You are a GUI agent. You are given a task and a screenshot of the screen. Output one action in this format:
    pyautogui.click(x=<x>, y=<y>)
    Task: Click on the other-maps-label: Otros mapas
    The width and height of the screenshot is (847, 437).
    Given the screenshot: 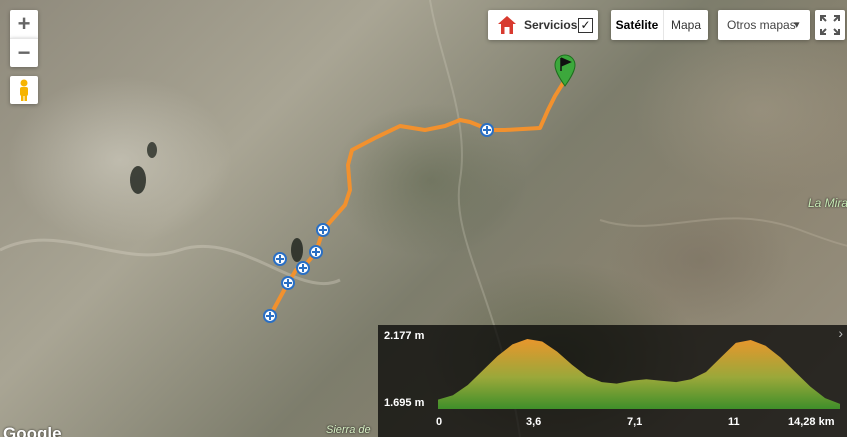 What is the action you would take?
    pyautogui.click(x=761, y=25)
    